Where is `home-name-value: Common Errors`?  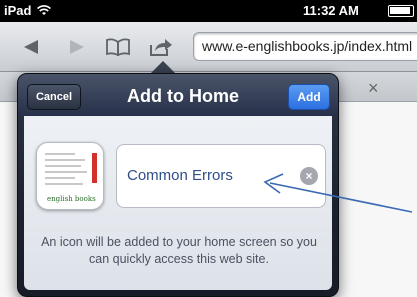 home-name-value: Common Errors is located at coordinates (180, 175).